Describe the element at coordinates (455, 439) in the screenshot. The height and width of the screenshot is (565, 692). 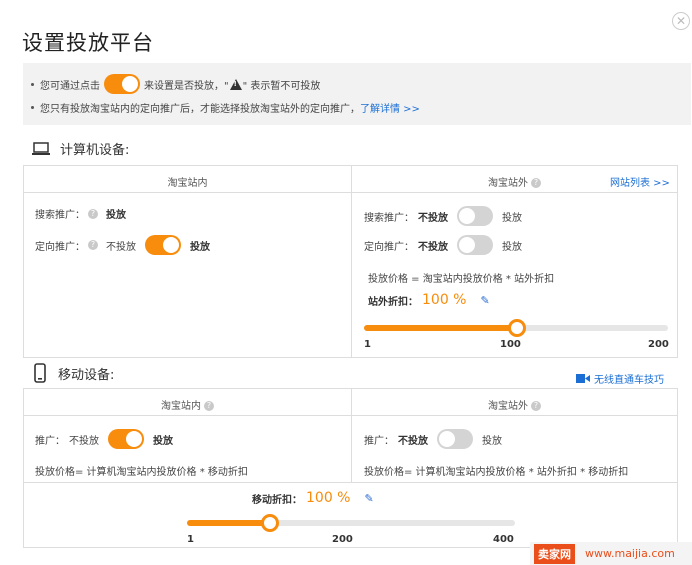
I see `mobile-outside-toggle` at that location.